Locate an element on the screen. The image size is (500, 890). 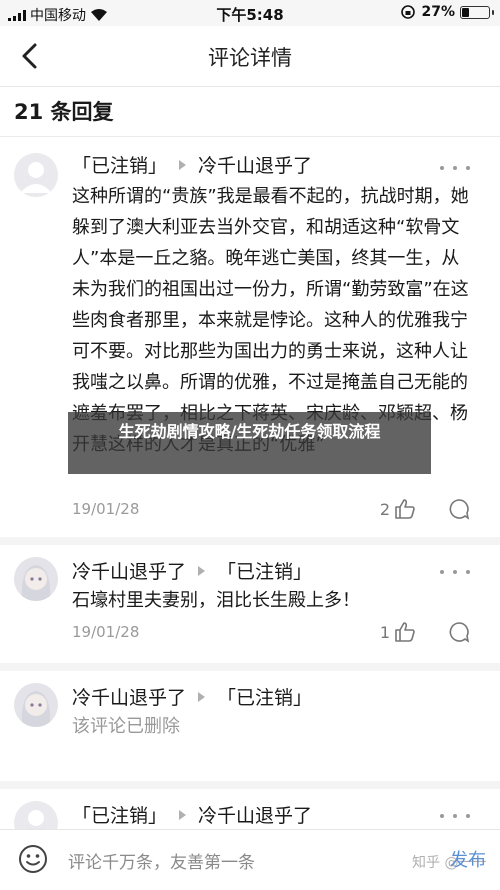
comment-text: 石壕村里夫妻别，泪比长生殿上多！ is located at coordinates (216, 600).